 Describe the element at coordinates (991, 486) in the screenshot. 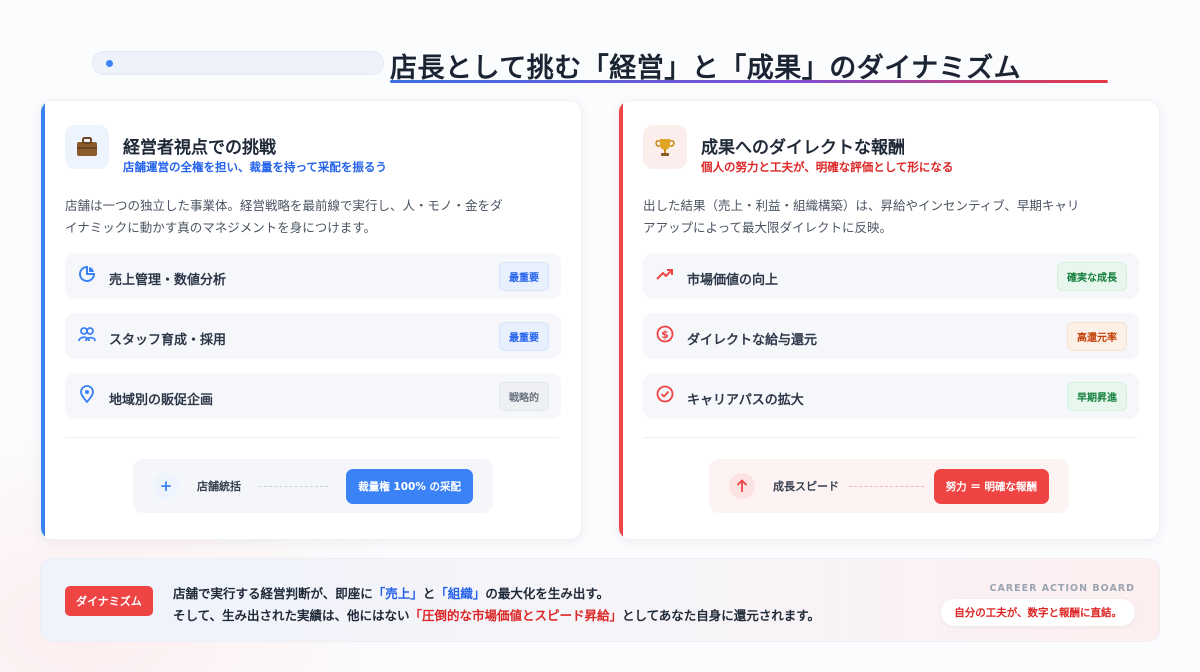

I see `flow-result-chip: 努力 ＝ 明確な報酬` at that location.